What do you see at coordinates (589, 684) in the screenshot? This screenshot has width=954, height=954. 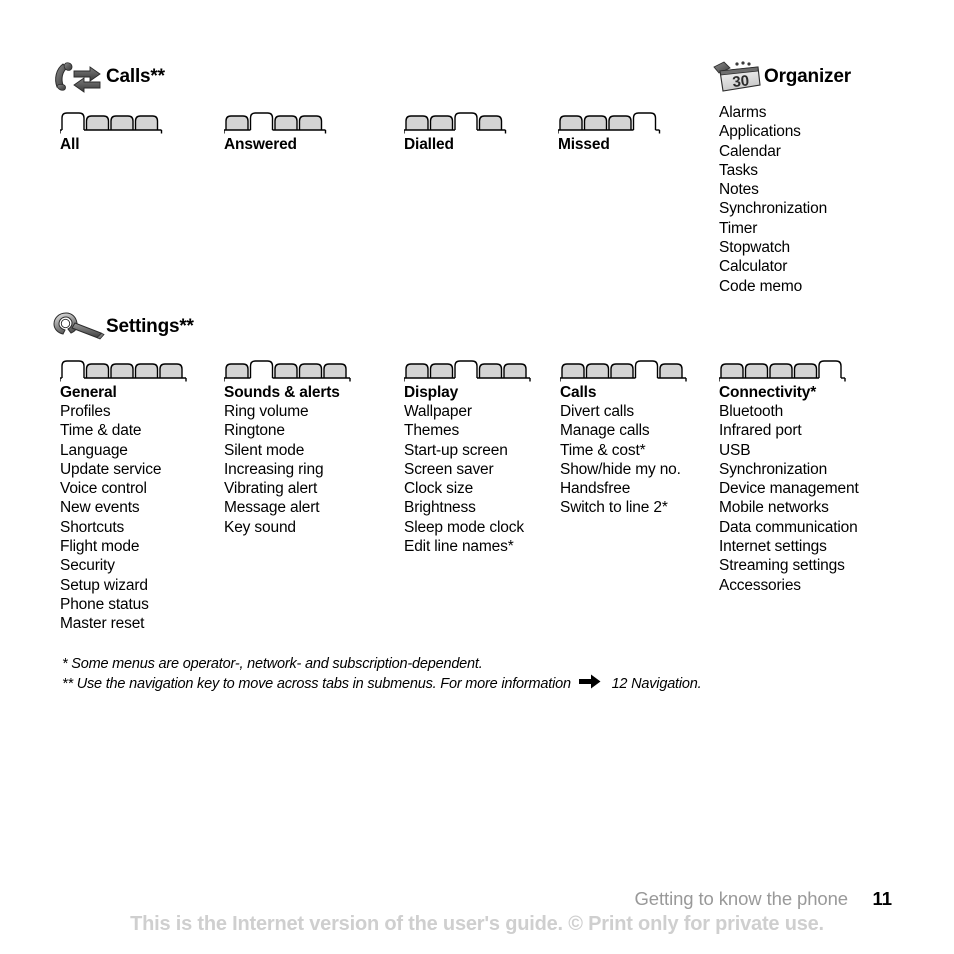 I see `right-arrow-icon` at bounding box center [589, 684].